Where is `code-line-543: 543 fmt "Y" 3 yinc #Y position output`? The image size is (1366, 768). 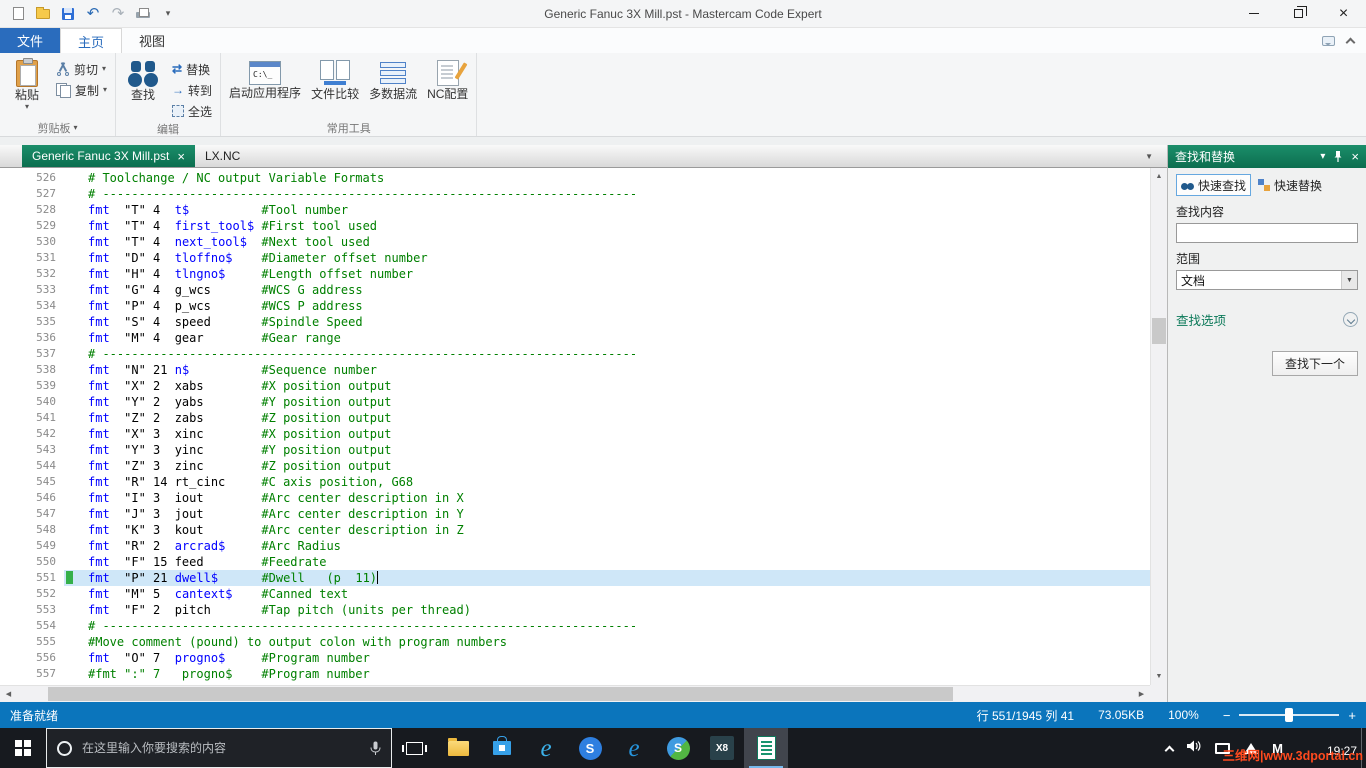
code-line-543: 543 fmt "Y" 3 yinc #Y position output is located at coordinates (575, 450).